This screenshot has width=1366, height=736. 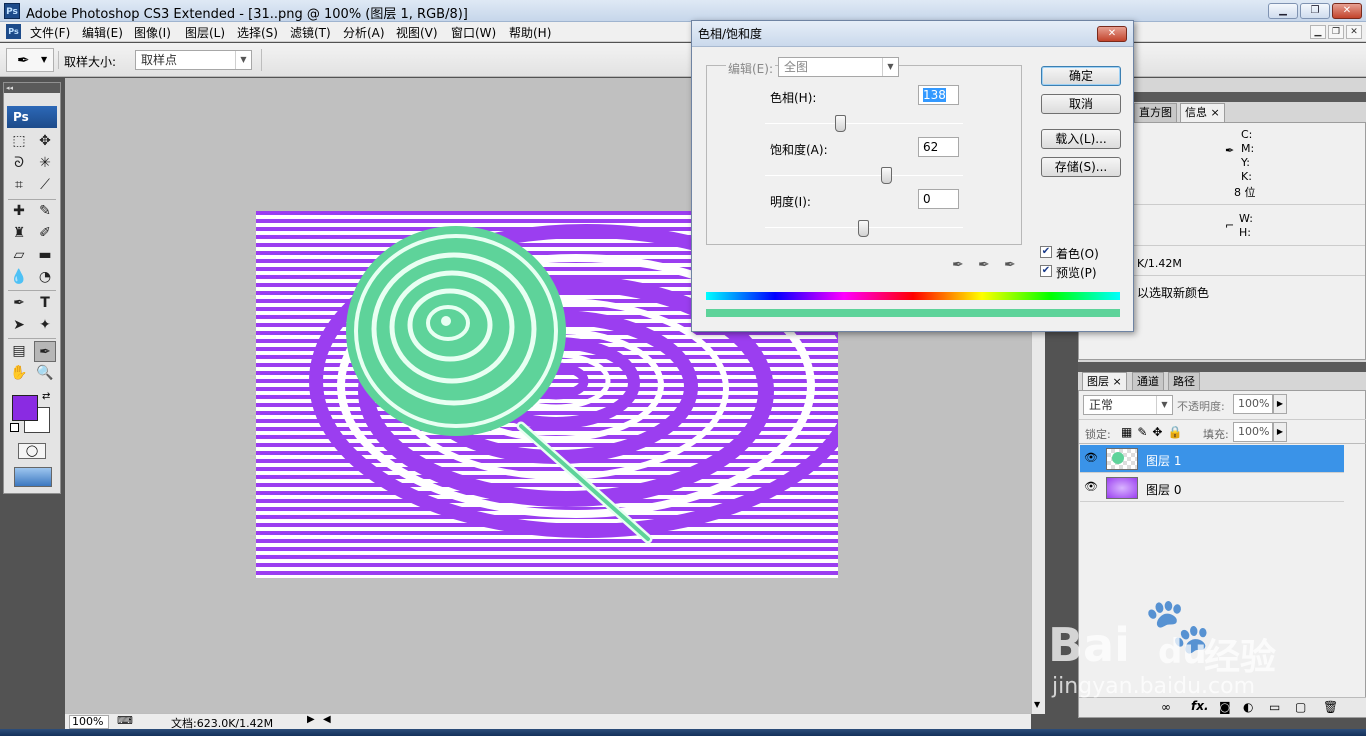 I want to click on path-selection-icon: ➤, so click(x=19, y=325).